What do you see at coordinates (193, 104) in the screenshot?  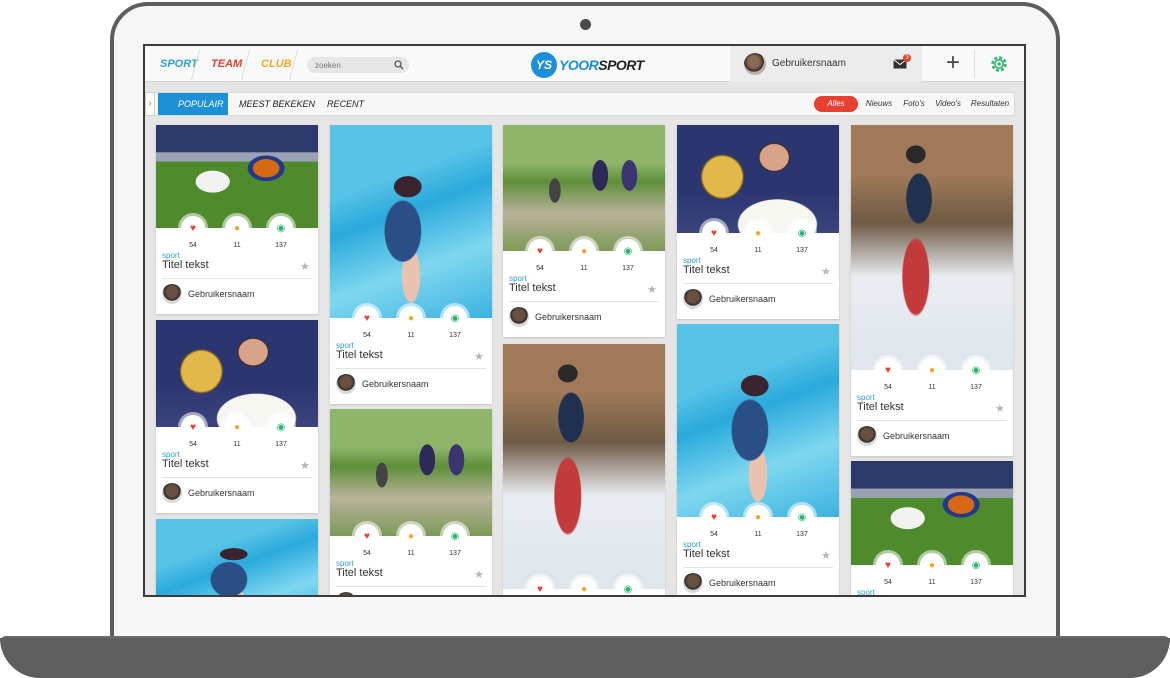 I see `tab-populair: POPULAIR` at bounding box center [193, 104].